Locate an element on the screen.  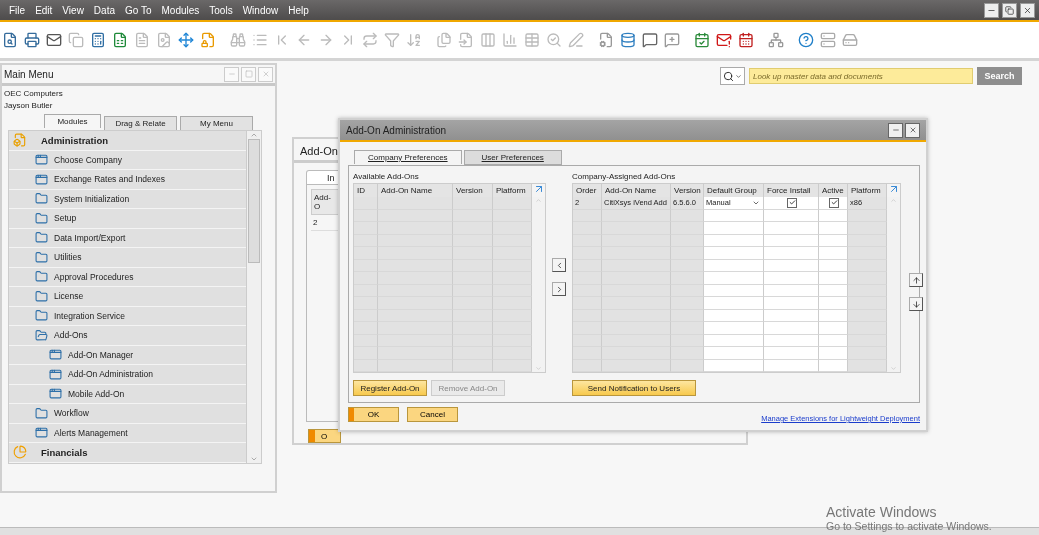
columns-icon is located at coordinates (488, 40).